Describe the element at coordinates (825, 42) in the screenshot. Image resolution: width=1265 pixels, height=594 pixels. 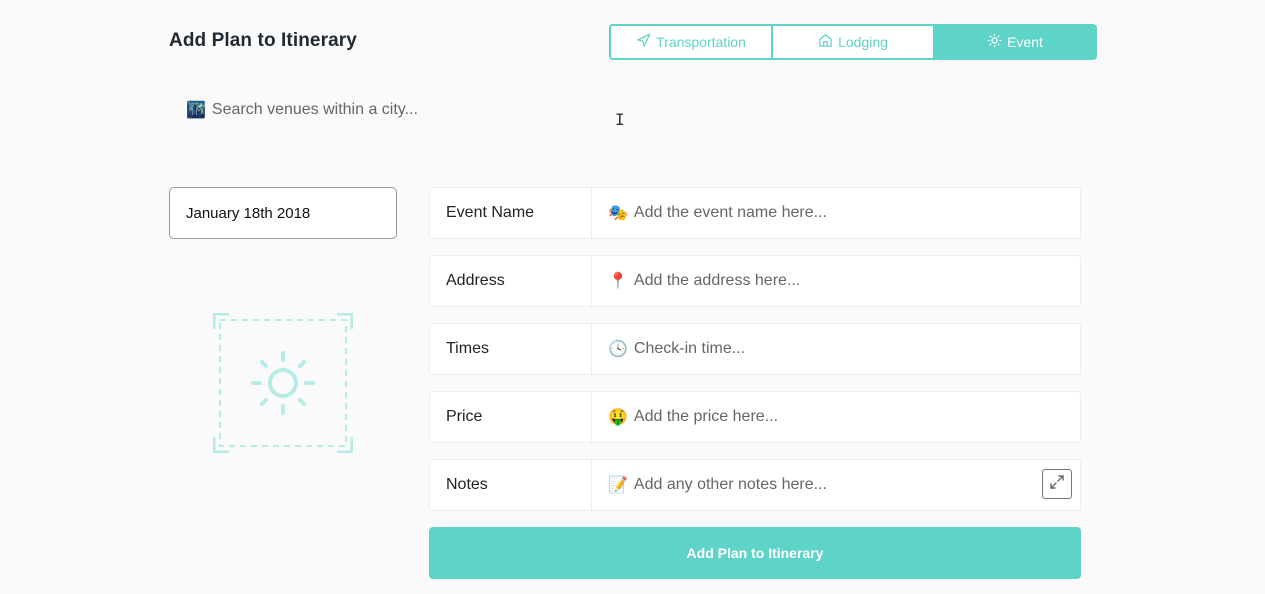
I see `house-icon` at that location.